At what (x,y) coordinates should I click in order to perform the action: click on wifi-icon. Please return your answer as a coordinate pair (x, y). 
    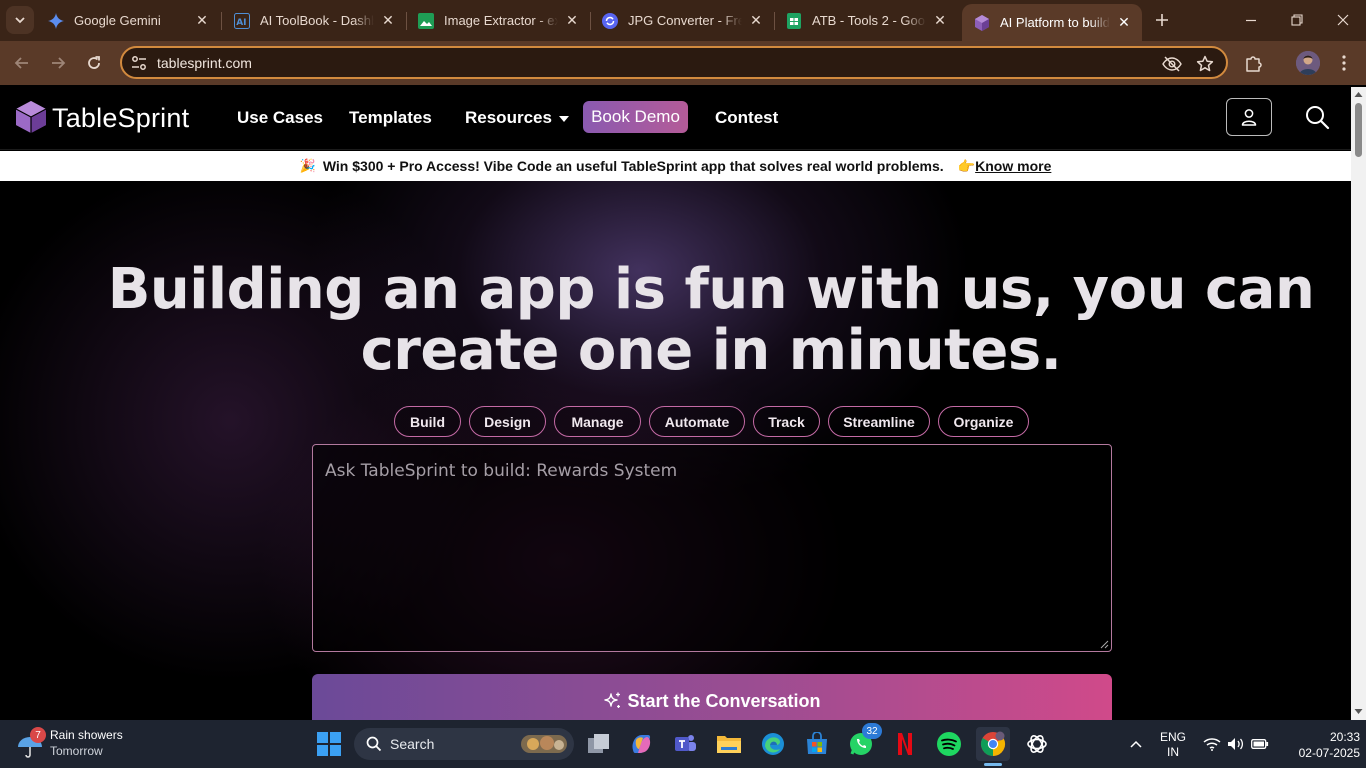
    Looking at the image, I should click on (1212, 744).